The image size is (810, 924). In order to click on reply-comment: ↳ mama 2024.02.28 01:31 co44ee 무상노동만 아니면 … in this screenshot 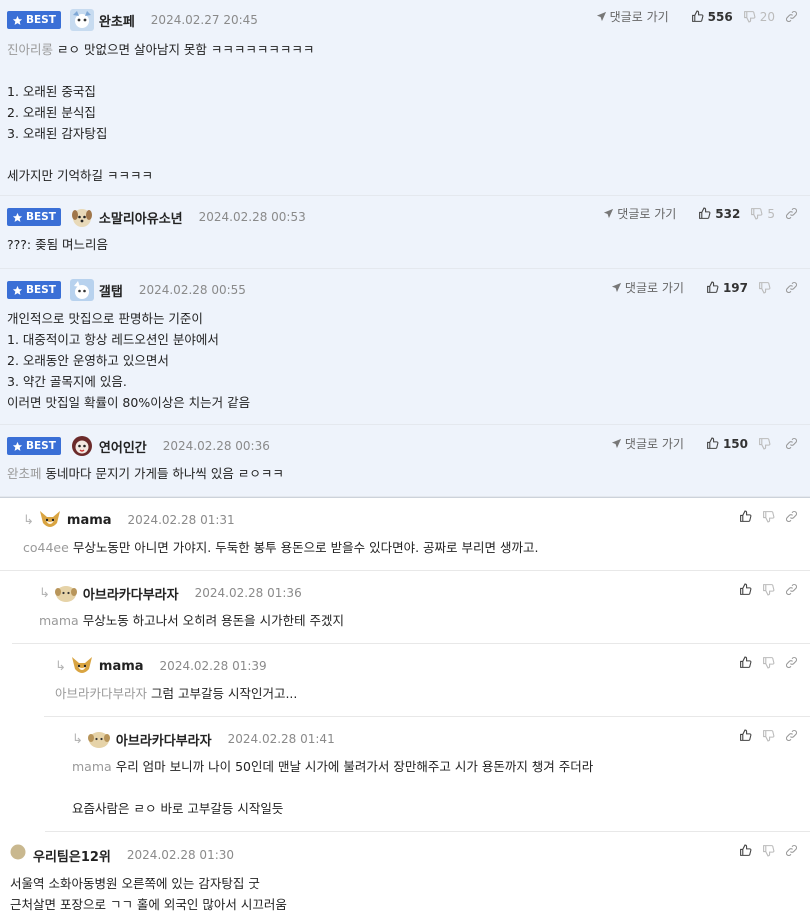, I will do `click(405, 534)`.